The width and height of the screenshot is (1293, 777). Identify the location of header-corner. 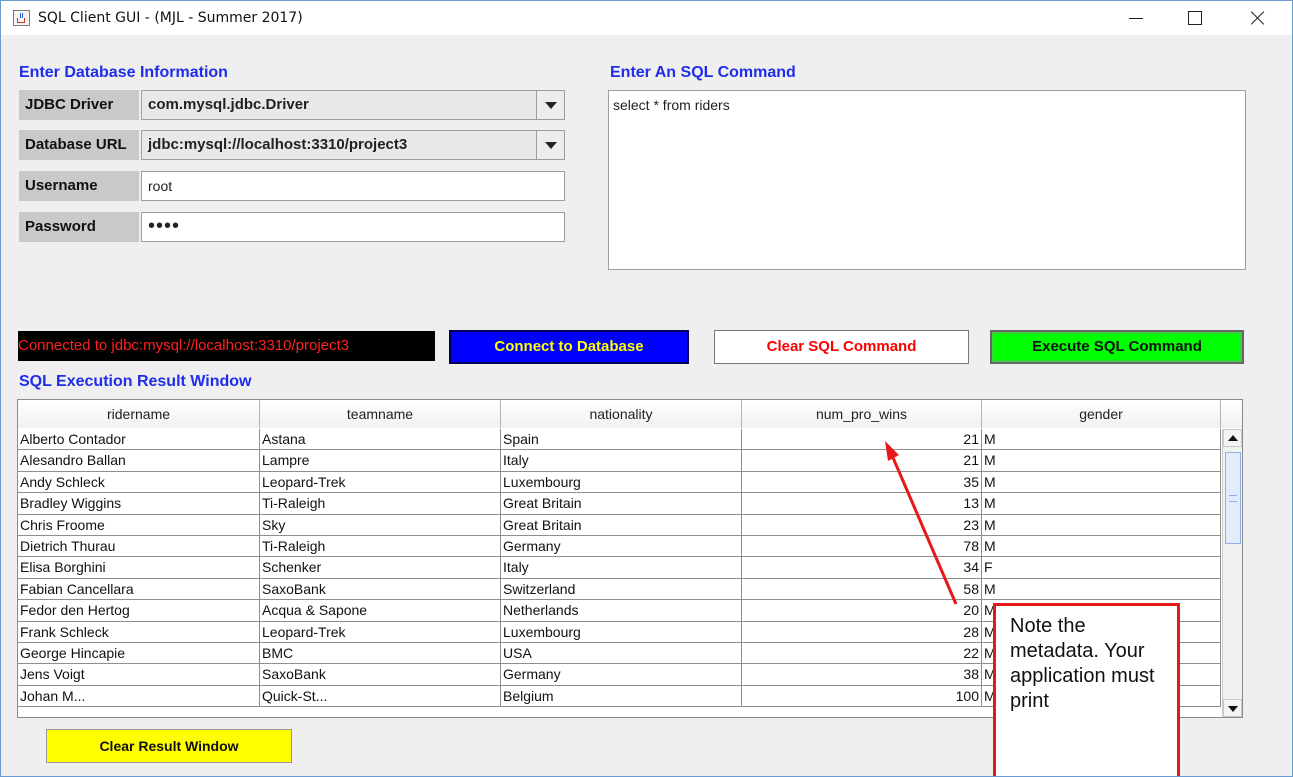
(1231, 414).